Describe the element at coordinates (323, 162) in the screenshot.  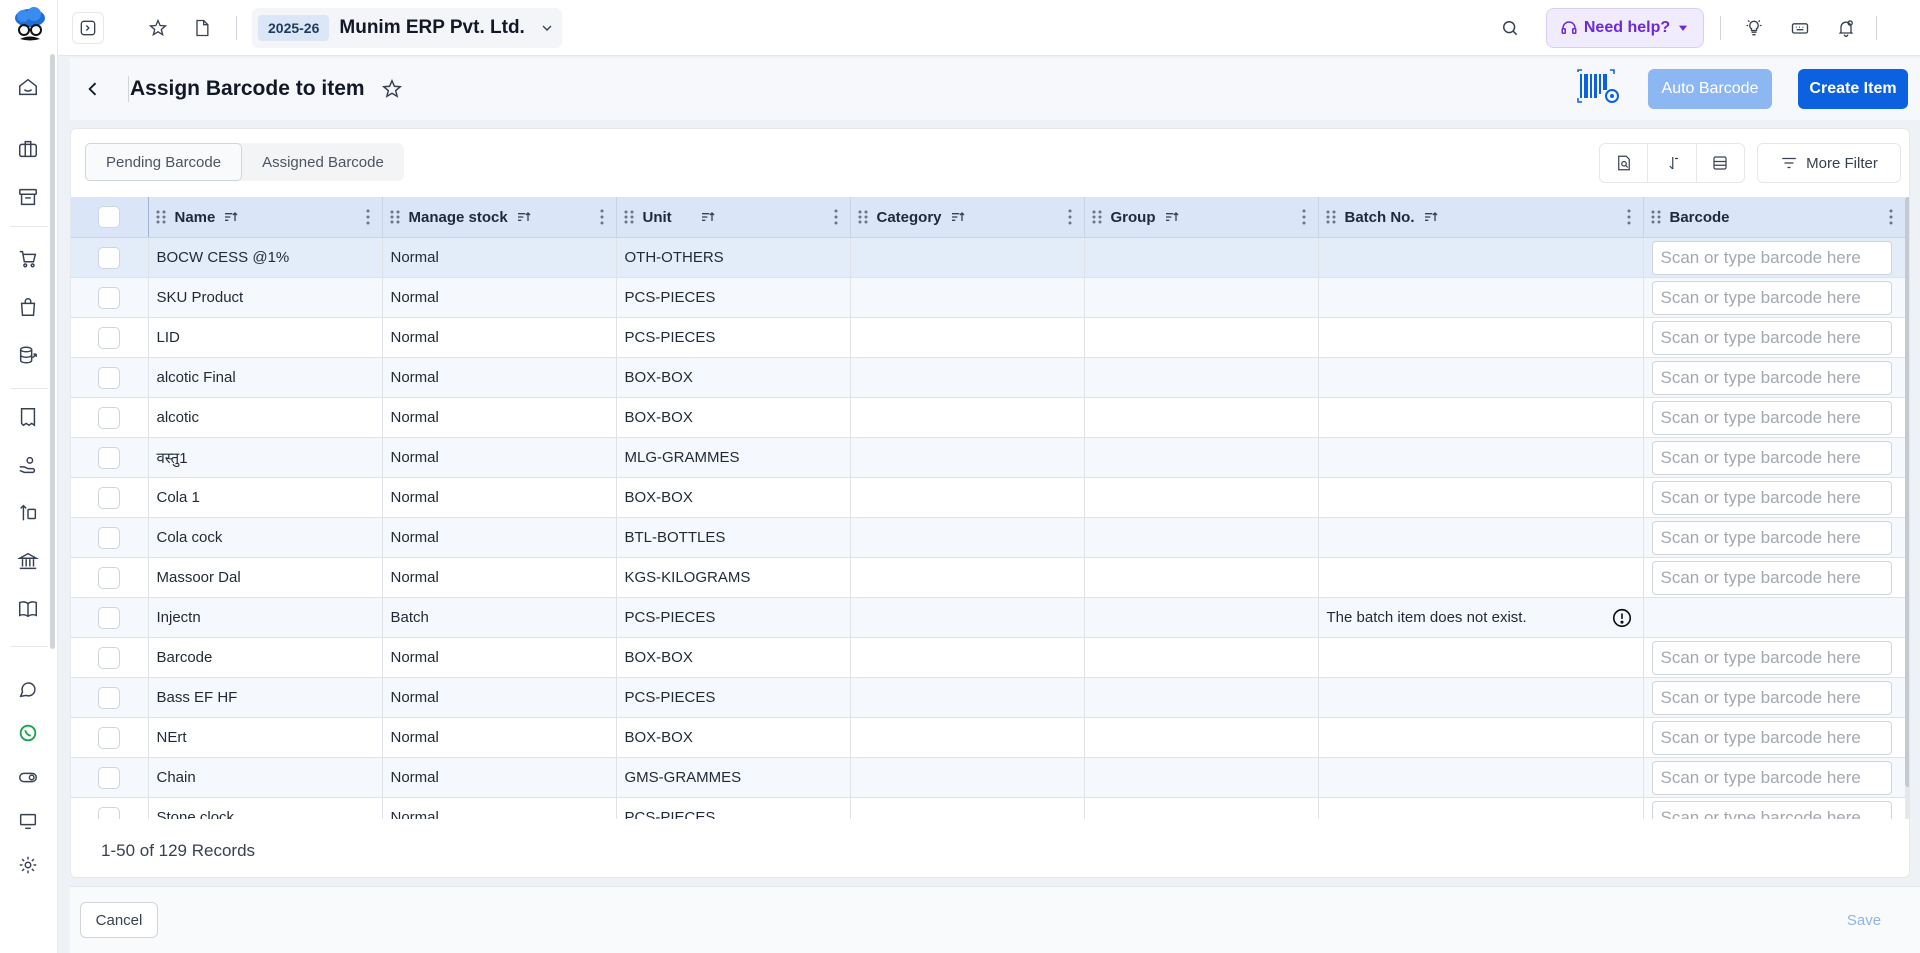
I see `tab-assigned-barcode: Assigned Barcode` at that location.